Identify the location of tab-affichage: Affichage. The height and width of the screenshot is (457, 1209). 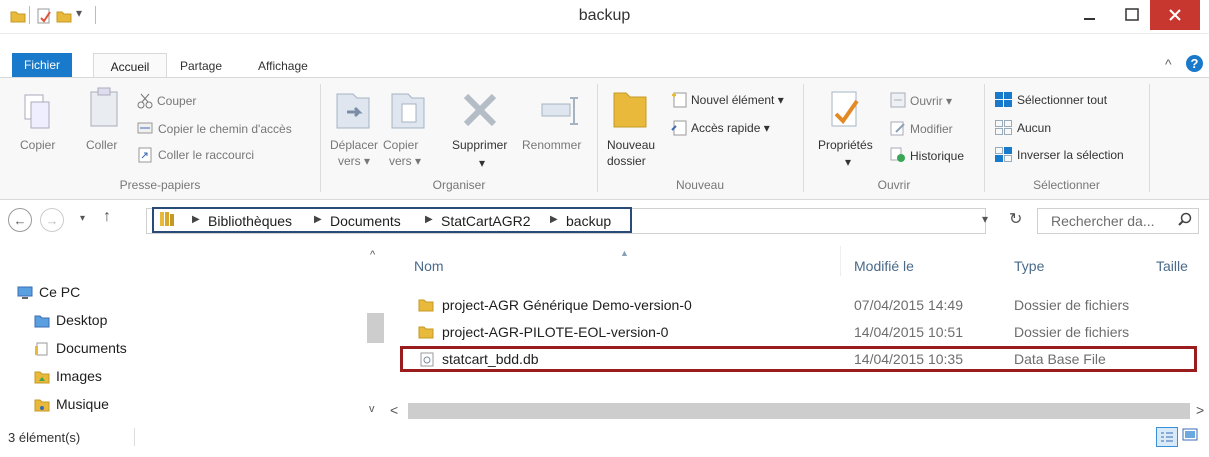
(283, 66).